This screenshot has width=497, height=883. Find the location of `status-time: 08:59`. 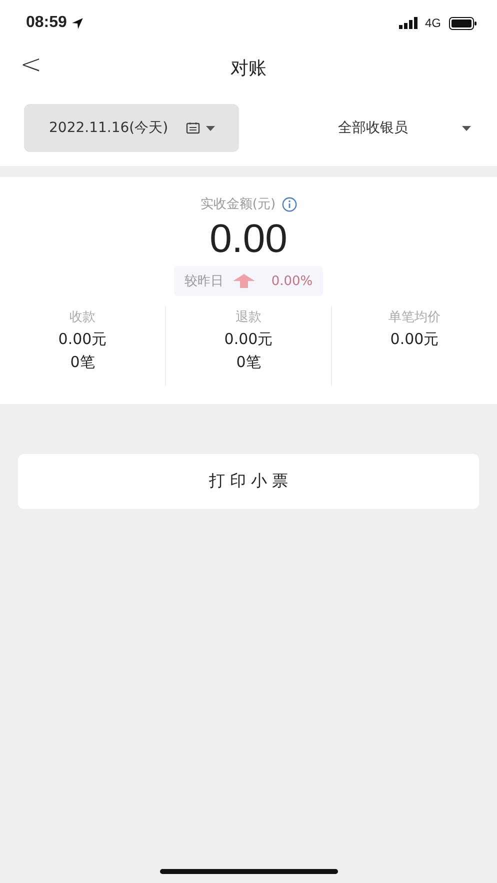

status-time: 08:59 is located at coordinates (46, 23).